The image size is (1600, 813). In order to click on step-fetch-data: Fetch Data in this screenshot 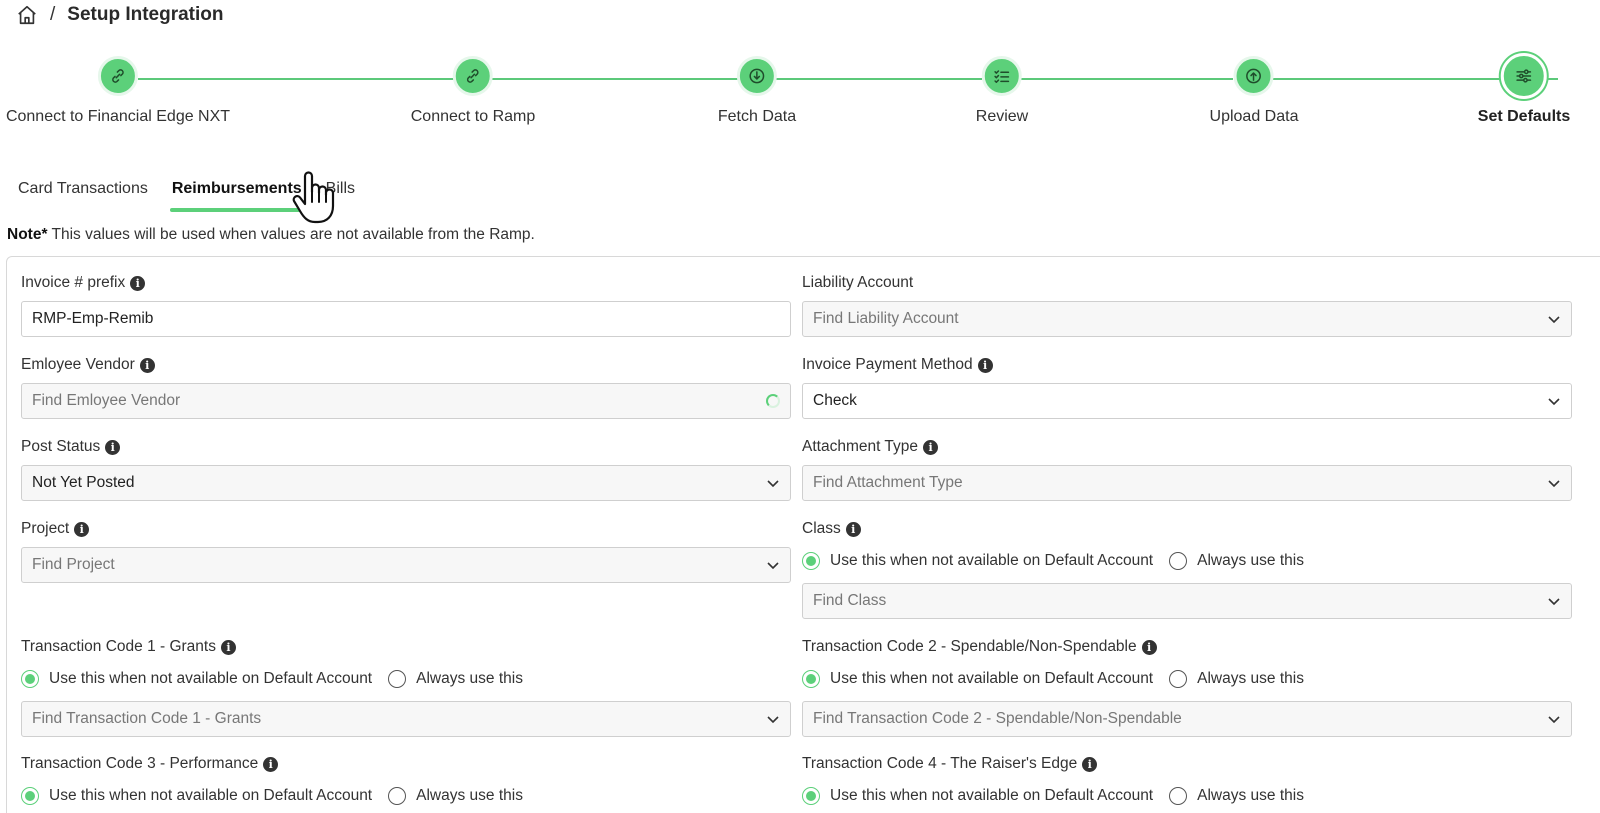, I will do `click(757, 91)`.